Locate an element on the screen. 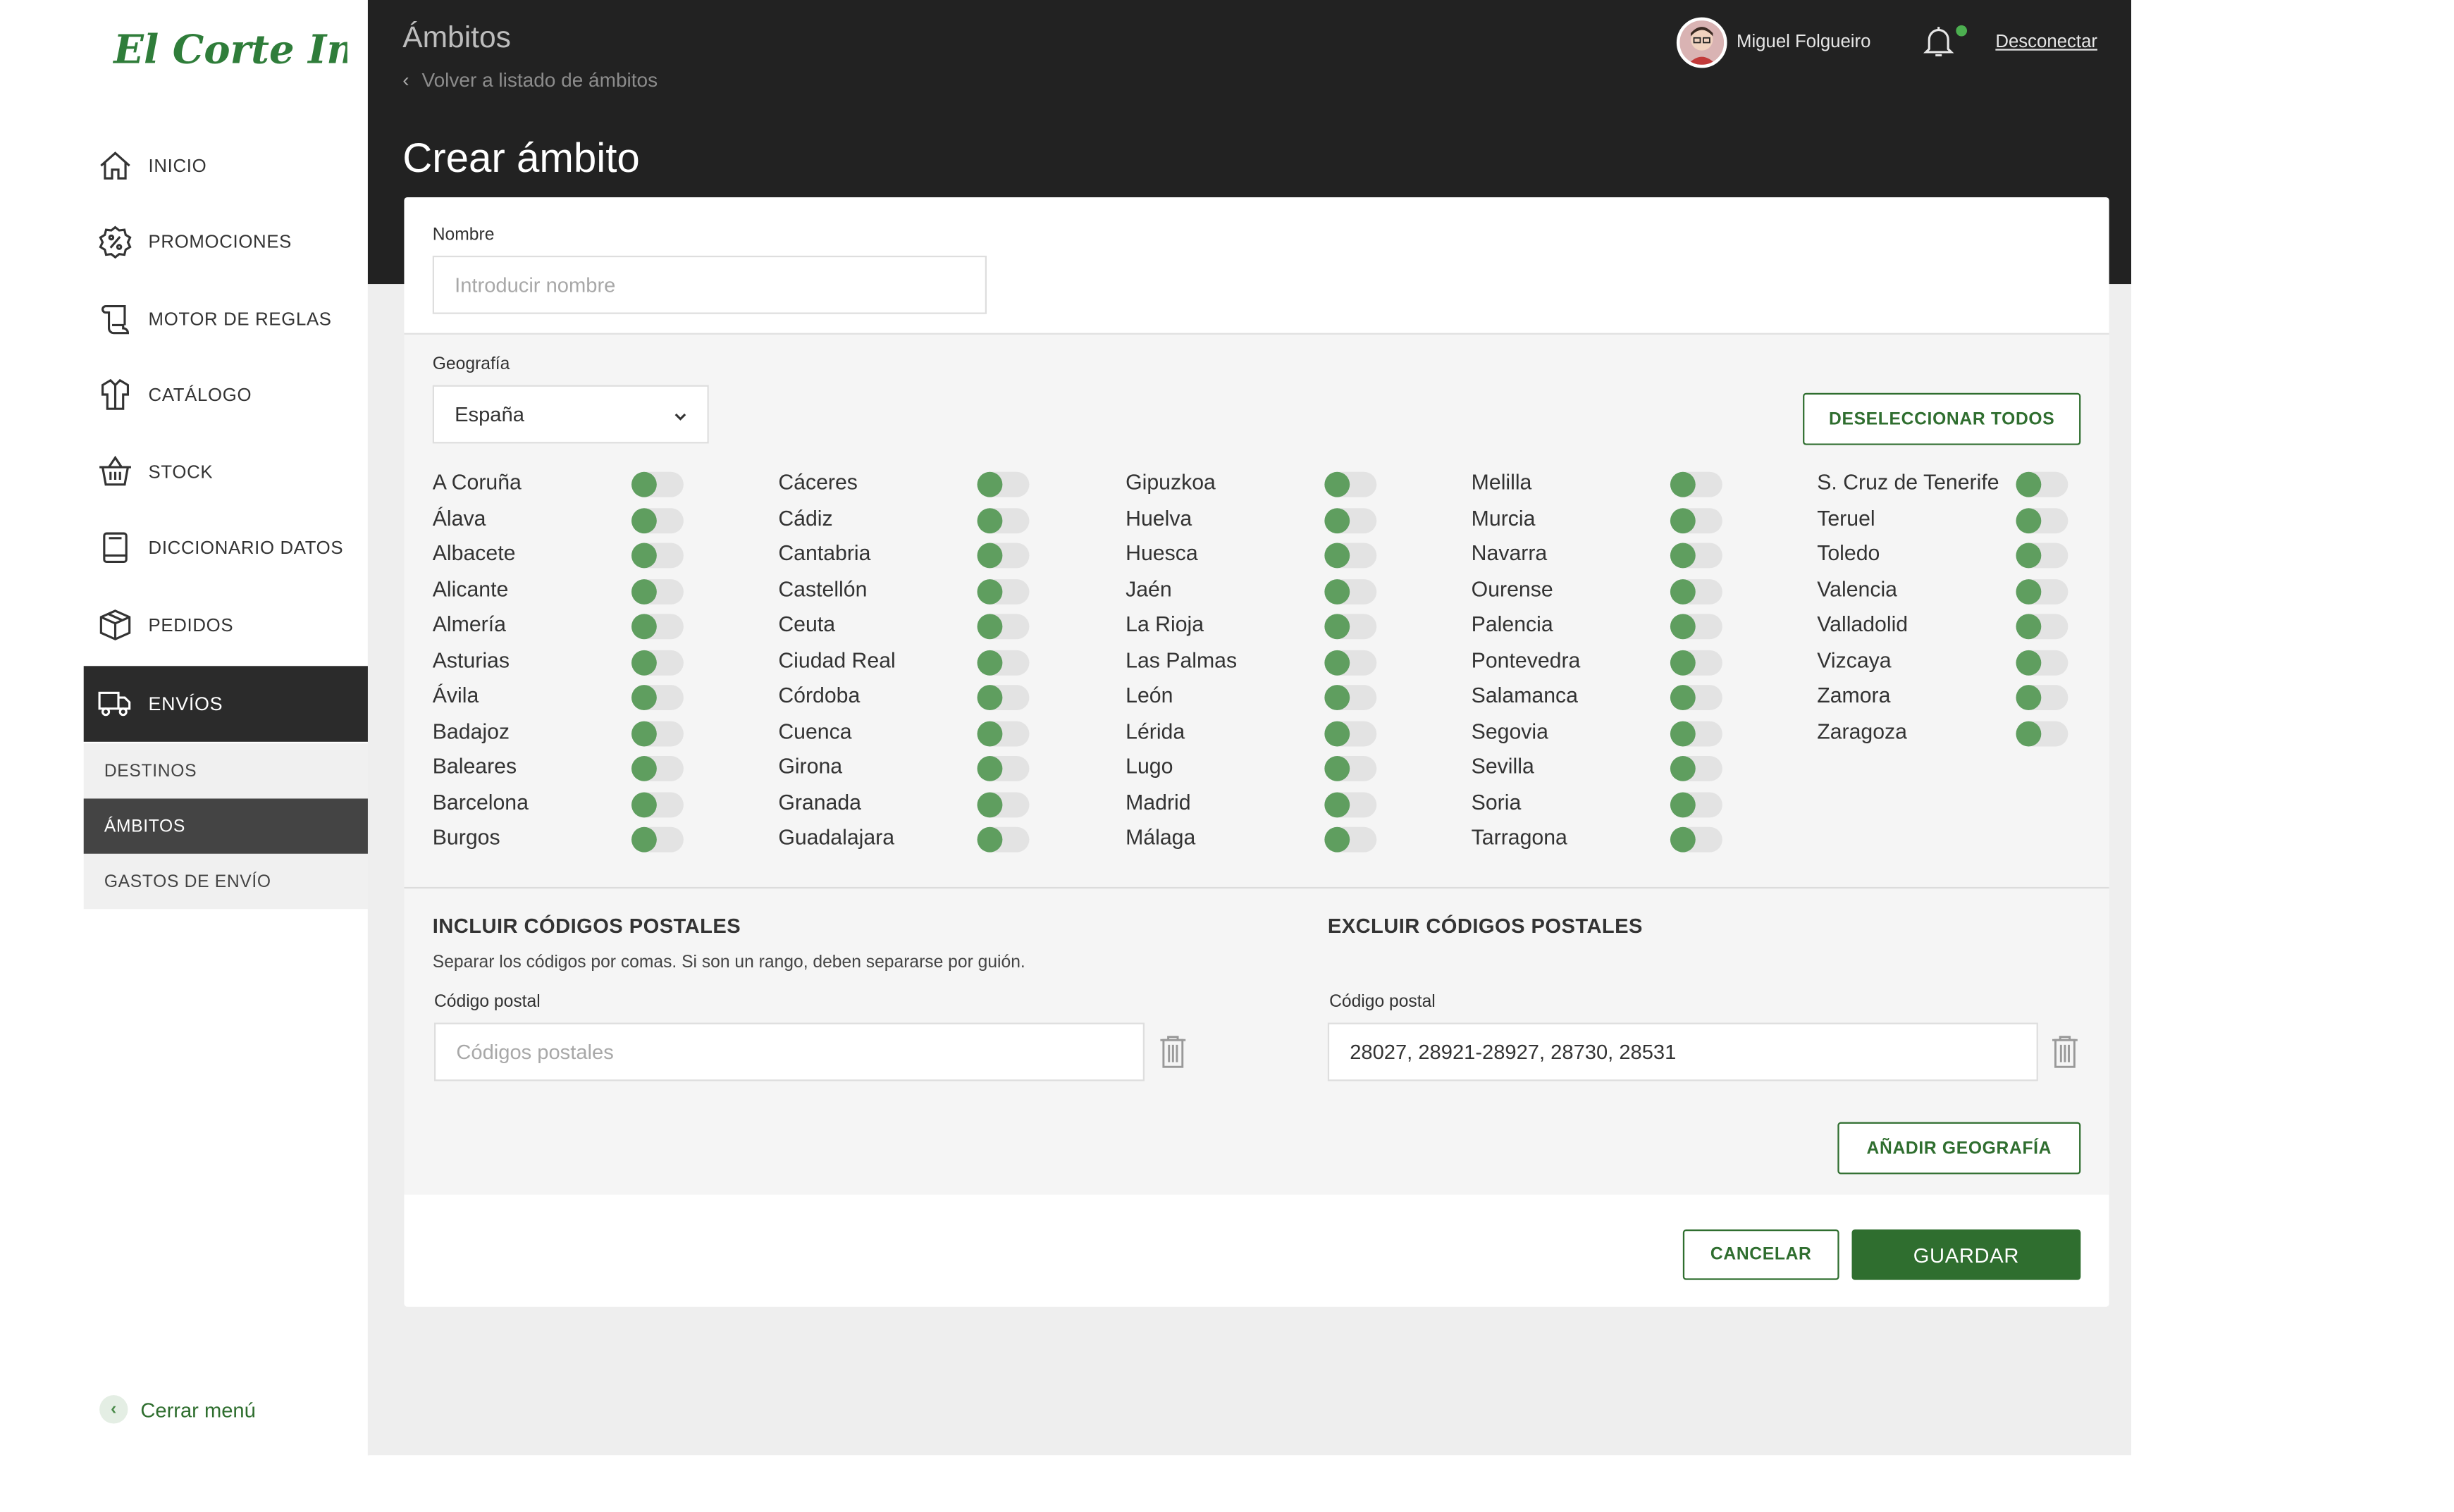 The height and width of the screenshot is (1512, 2454). sidebar-item-promociones: PROMOCIONES is located at coordinates (226, 243).